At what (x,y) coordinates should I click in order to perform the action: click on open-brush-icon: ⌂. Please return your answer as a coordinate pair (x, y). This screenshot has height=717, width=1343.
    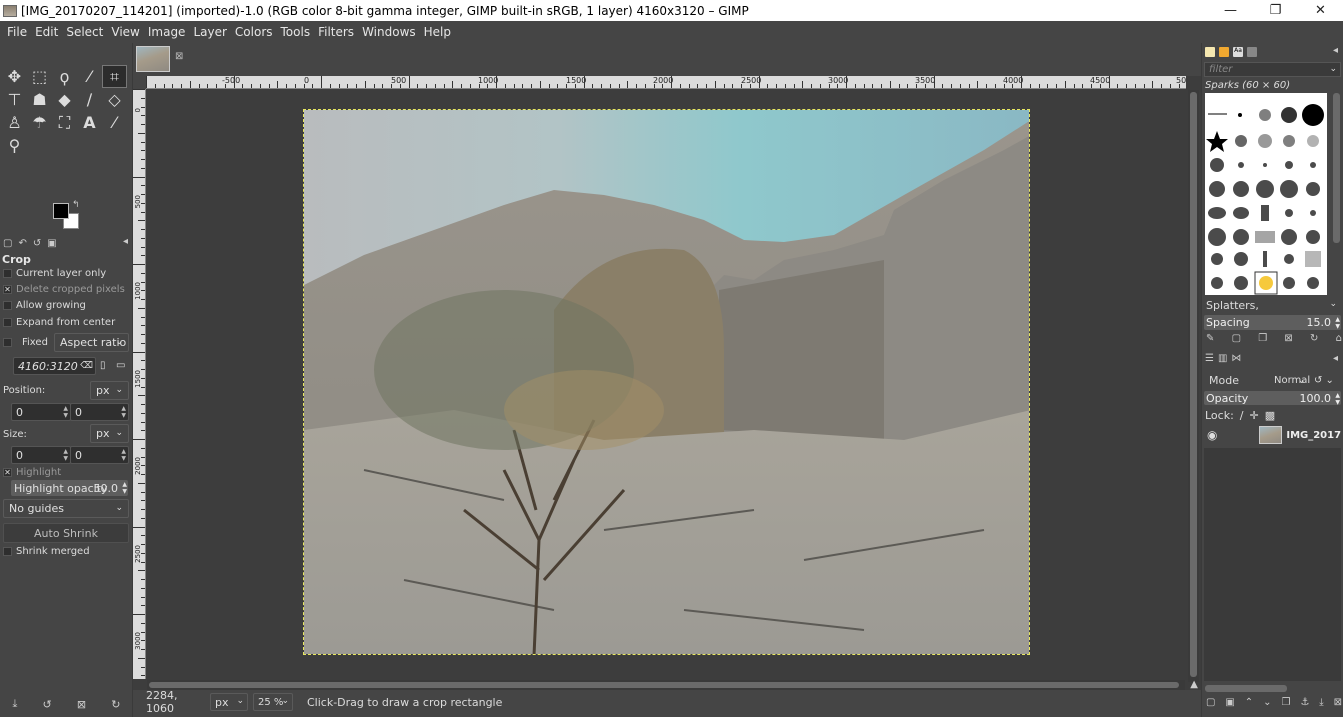
    Looking at the image, I should click on (1339, 340).